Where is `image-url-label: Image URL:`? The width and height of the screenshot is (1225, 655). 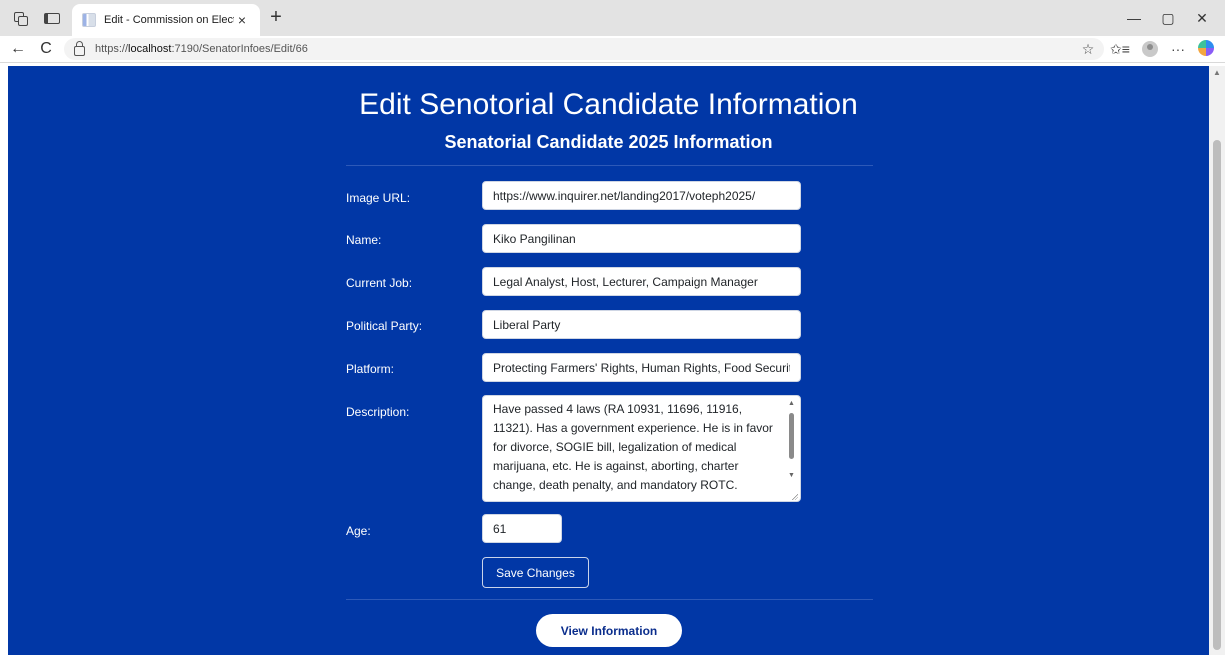
image-url-label: Image URL: is located at coordinates (378, 198).